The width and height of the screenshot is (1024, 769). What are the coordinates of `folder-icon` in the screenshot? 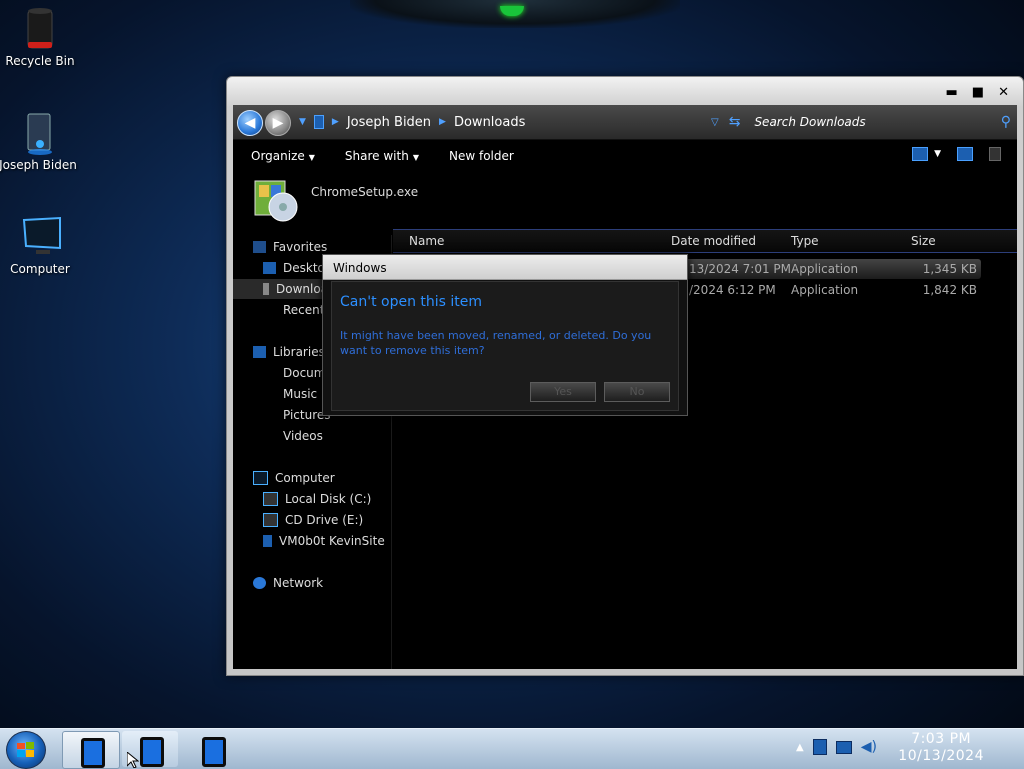 It's located at (318, 122).